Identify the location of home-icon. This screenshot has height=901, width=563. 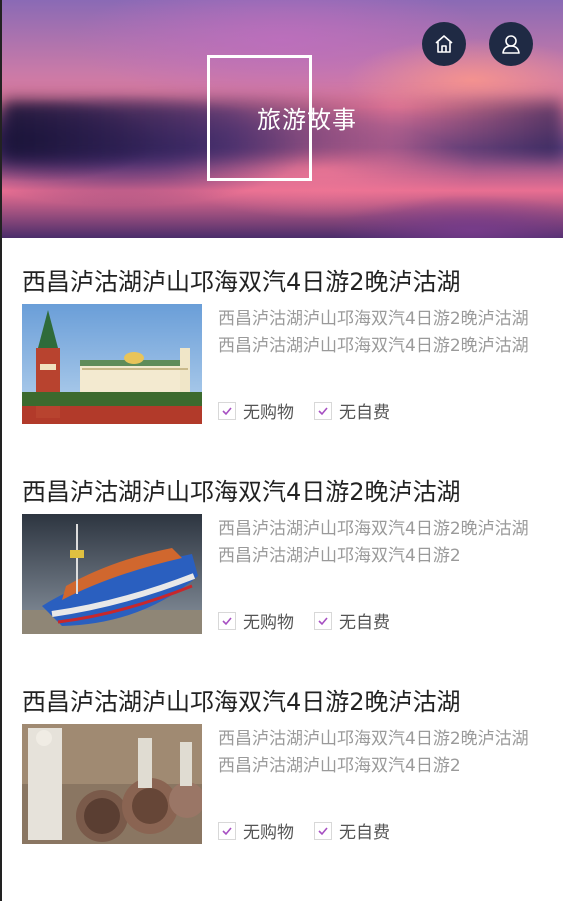
(444, 44).